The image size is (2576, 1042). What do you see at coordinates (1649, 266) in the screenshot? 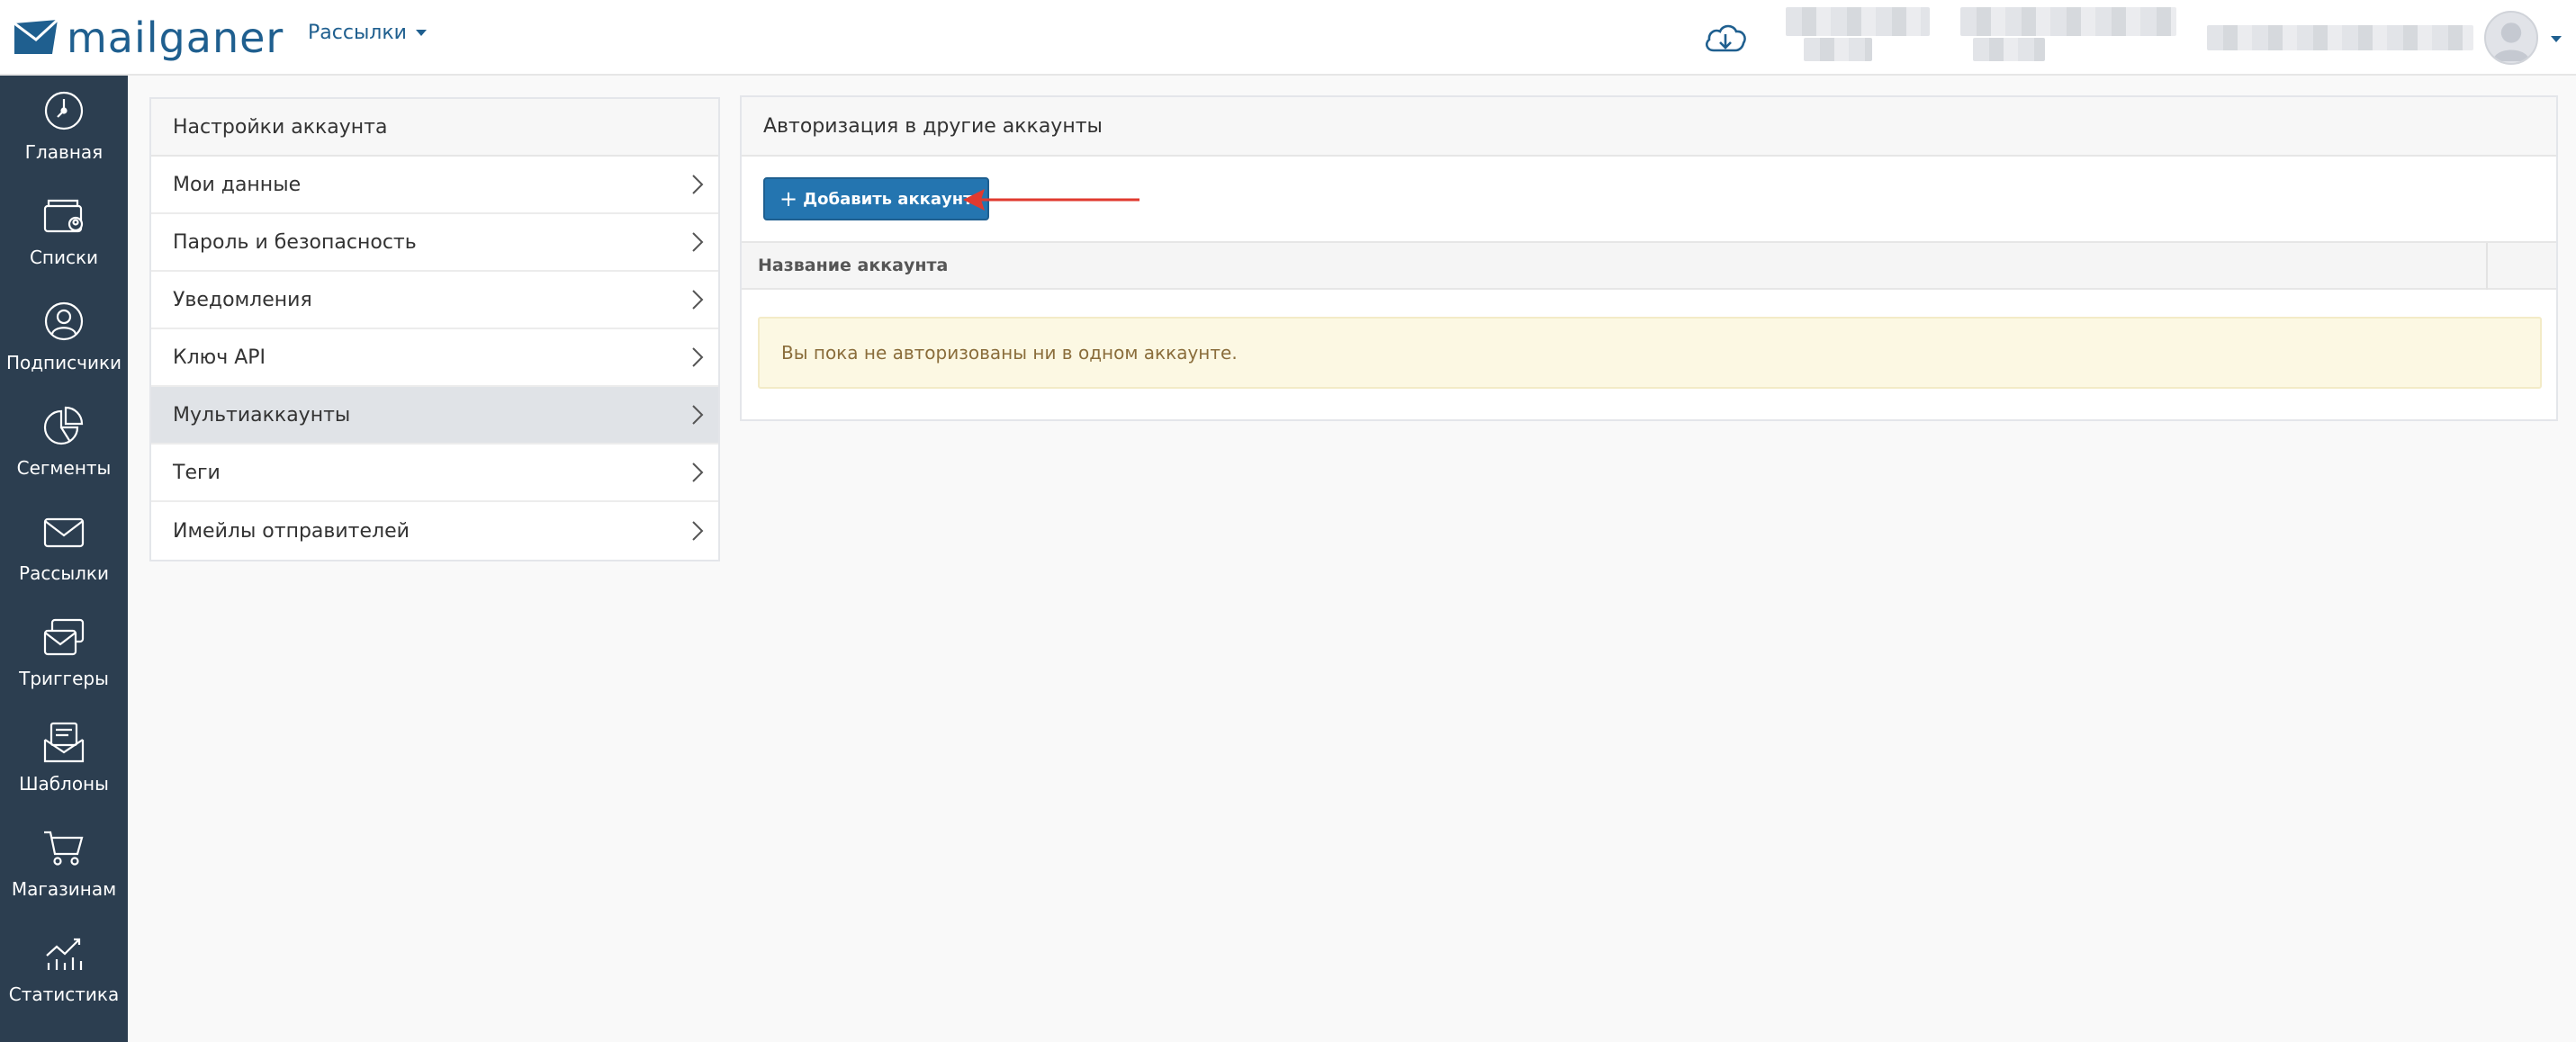
I see `accounts-table-header: Название аккаунта` at bounding box center [1649, 266].